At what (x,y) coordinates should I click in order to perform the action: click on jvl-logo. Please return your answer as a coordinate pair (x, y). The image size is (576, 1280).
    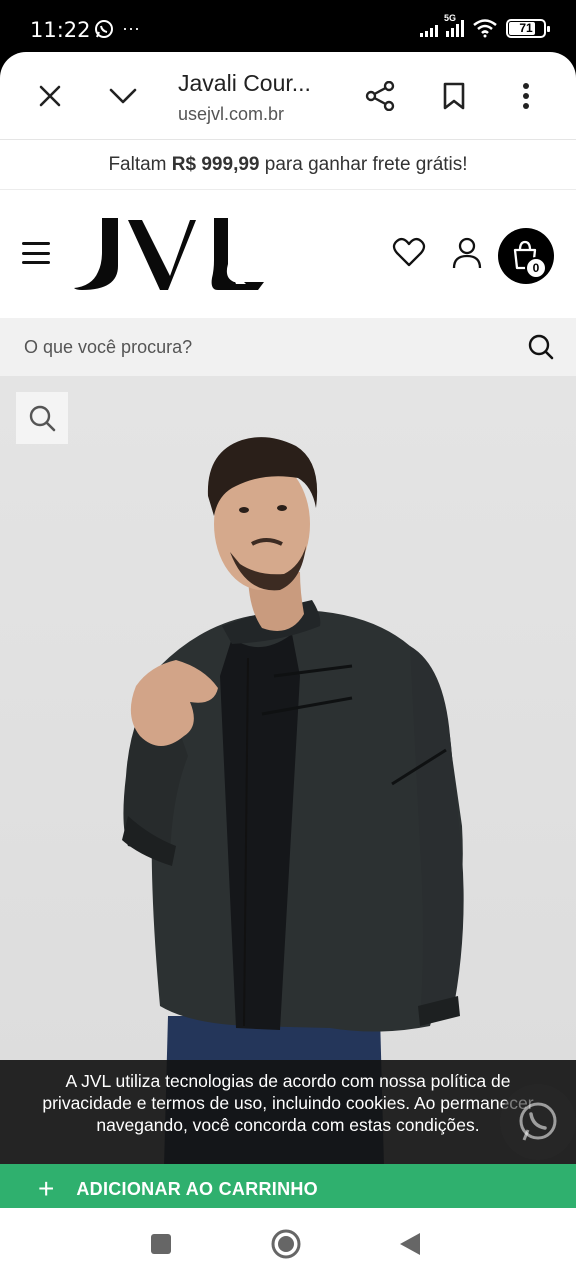
    Looking at the image, I should click on (170, 254).